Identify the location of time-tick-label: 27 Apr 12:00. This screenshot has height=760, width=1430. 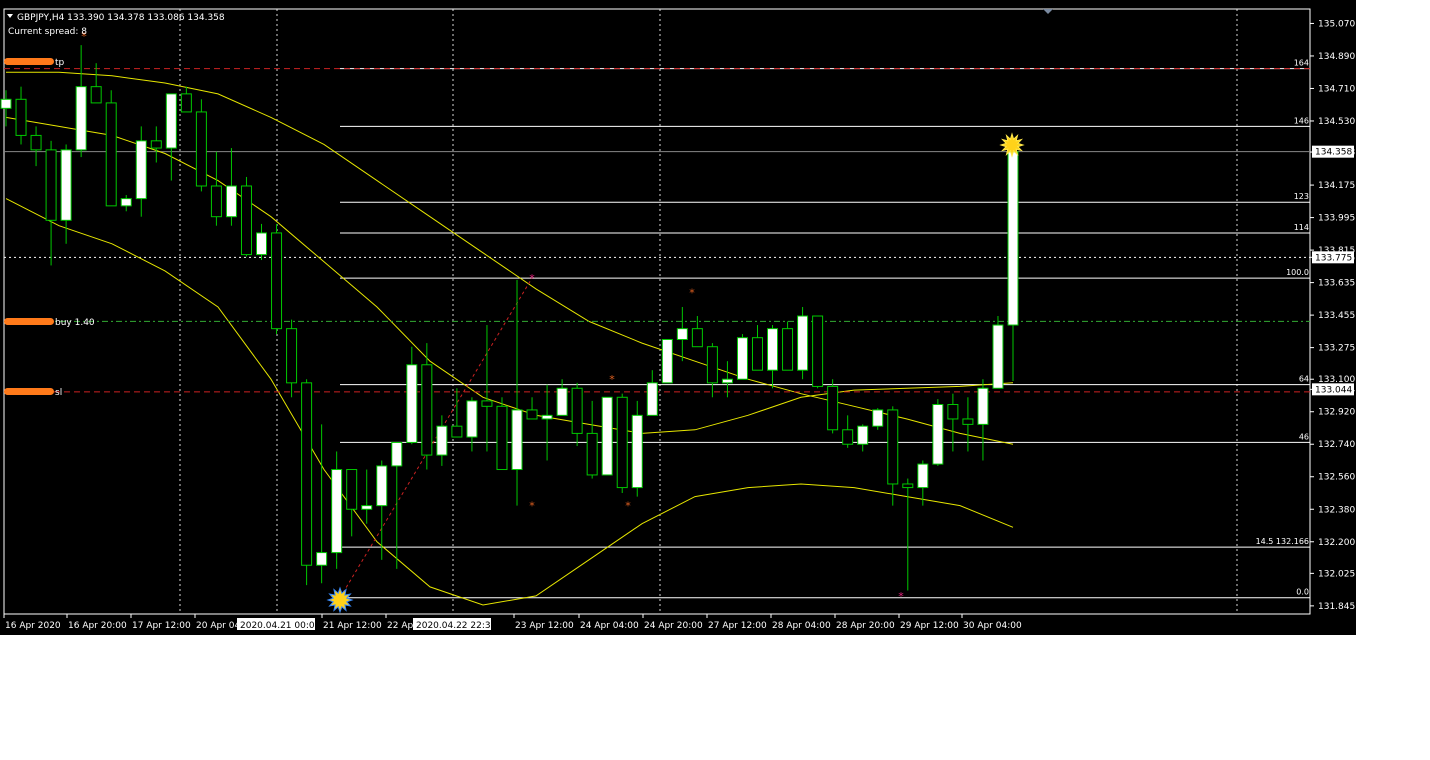
(737, 626).